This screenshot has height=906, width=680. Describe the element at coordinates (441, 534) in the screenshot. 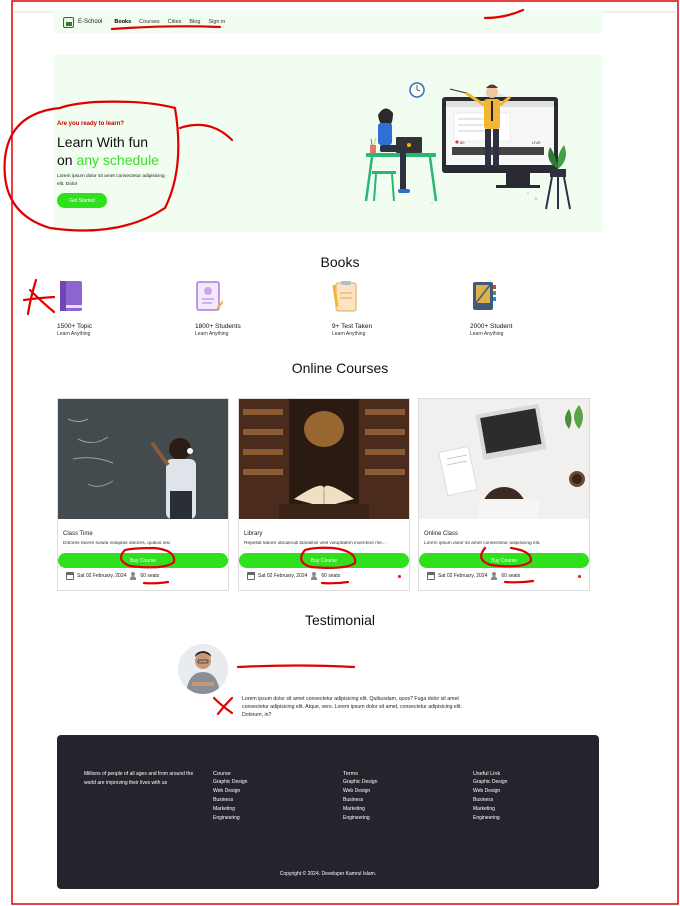

I see `course-title: Online Class` at that location.